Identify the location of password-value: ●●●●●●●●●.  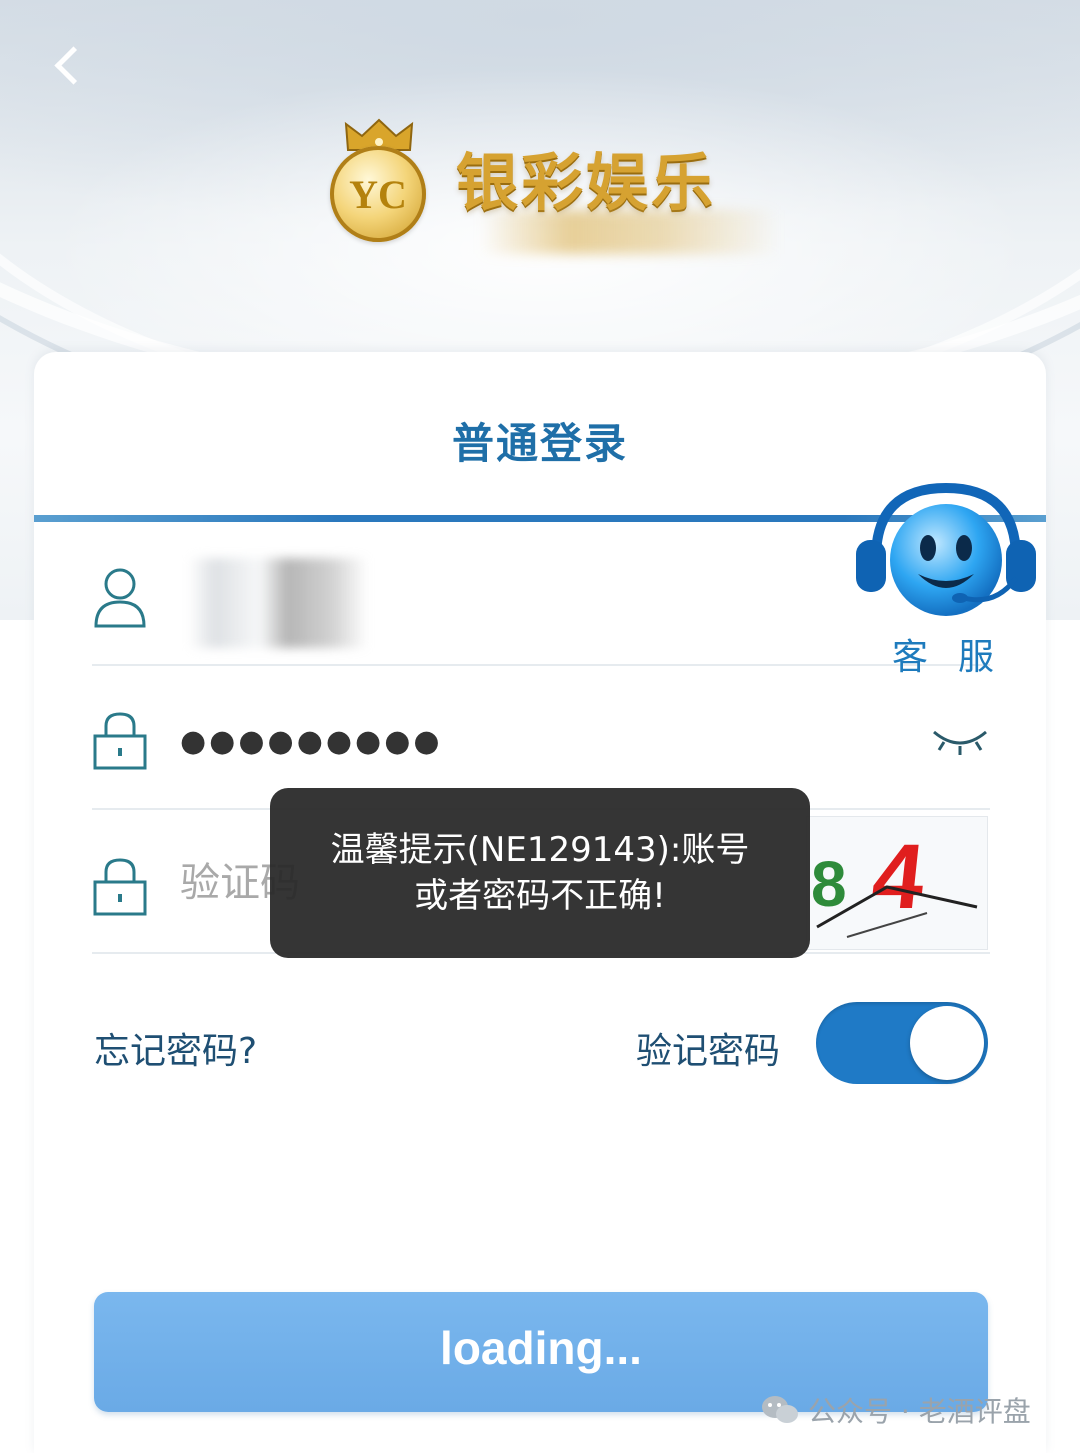
(311, 741).